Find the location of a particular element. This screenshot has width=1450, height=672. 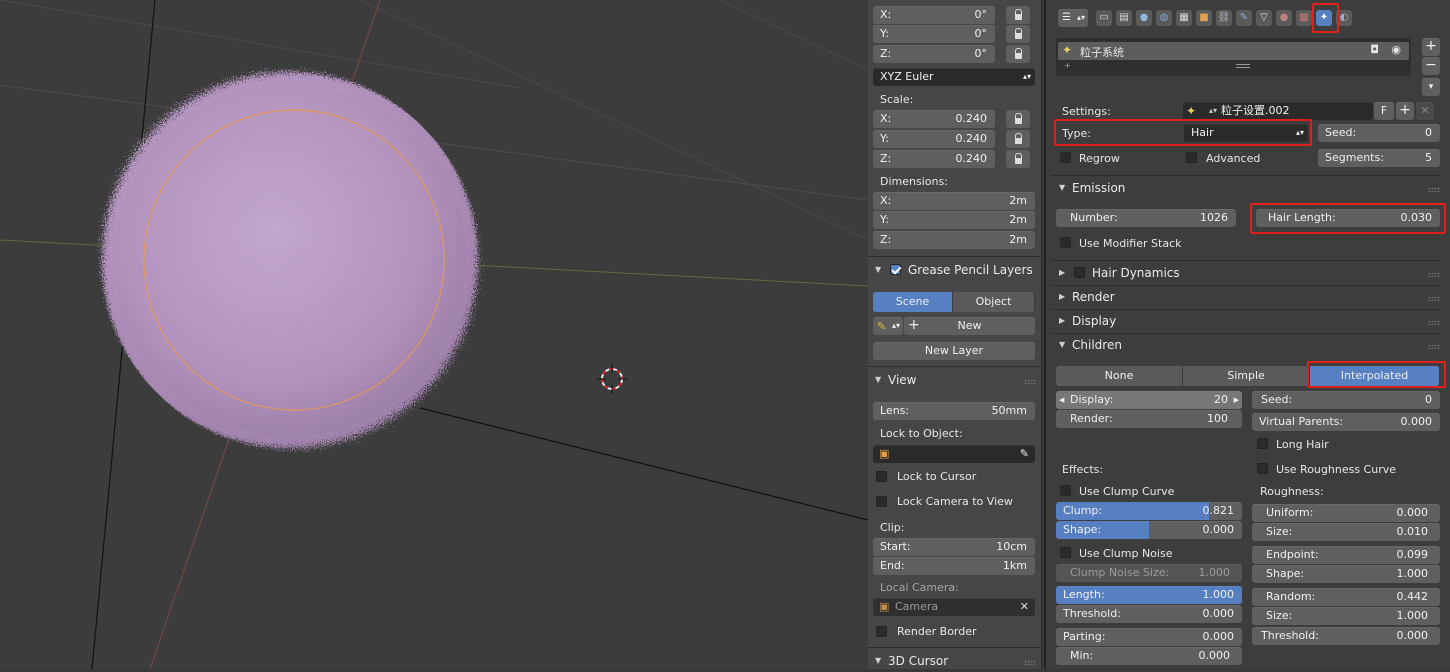

children-none-tab: None is located at coordinates (1119, 376).